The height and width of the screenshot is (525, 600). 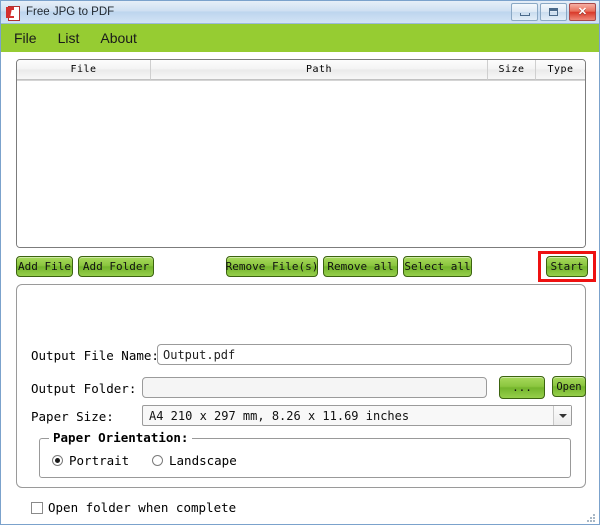 I want to click on open-folder-when-complete-label: Open folder when complete, so click(x=142, y=507).